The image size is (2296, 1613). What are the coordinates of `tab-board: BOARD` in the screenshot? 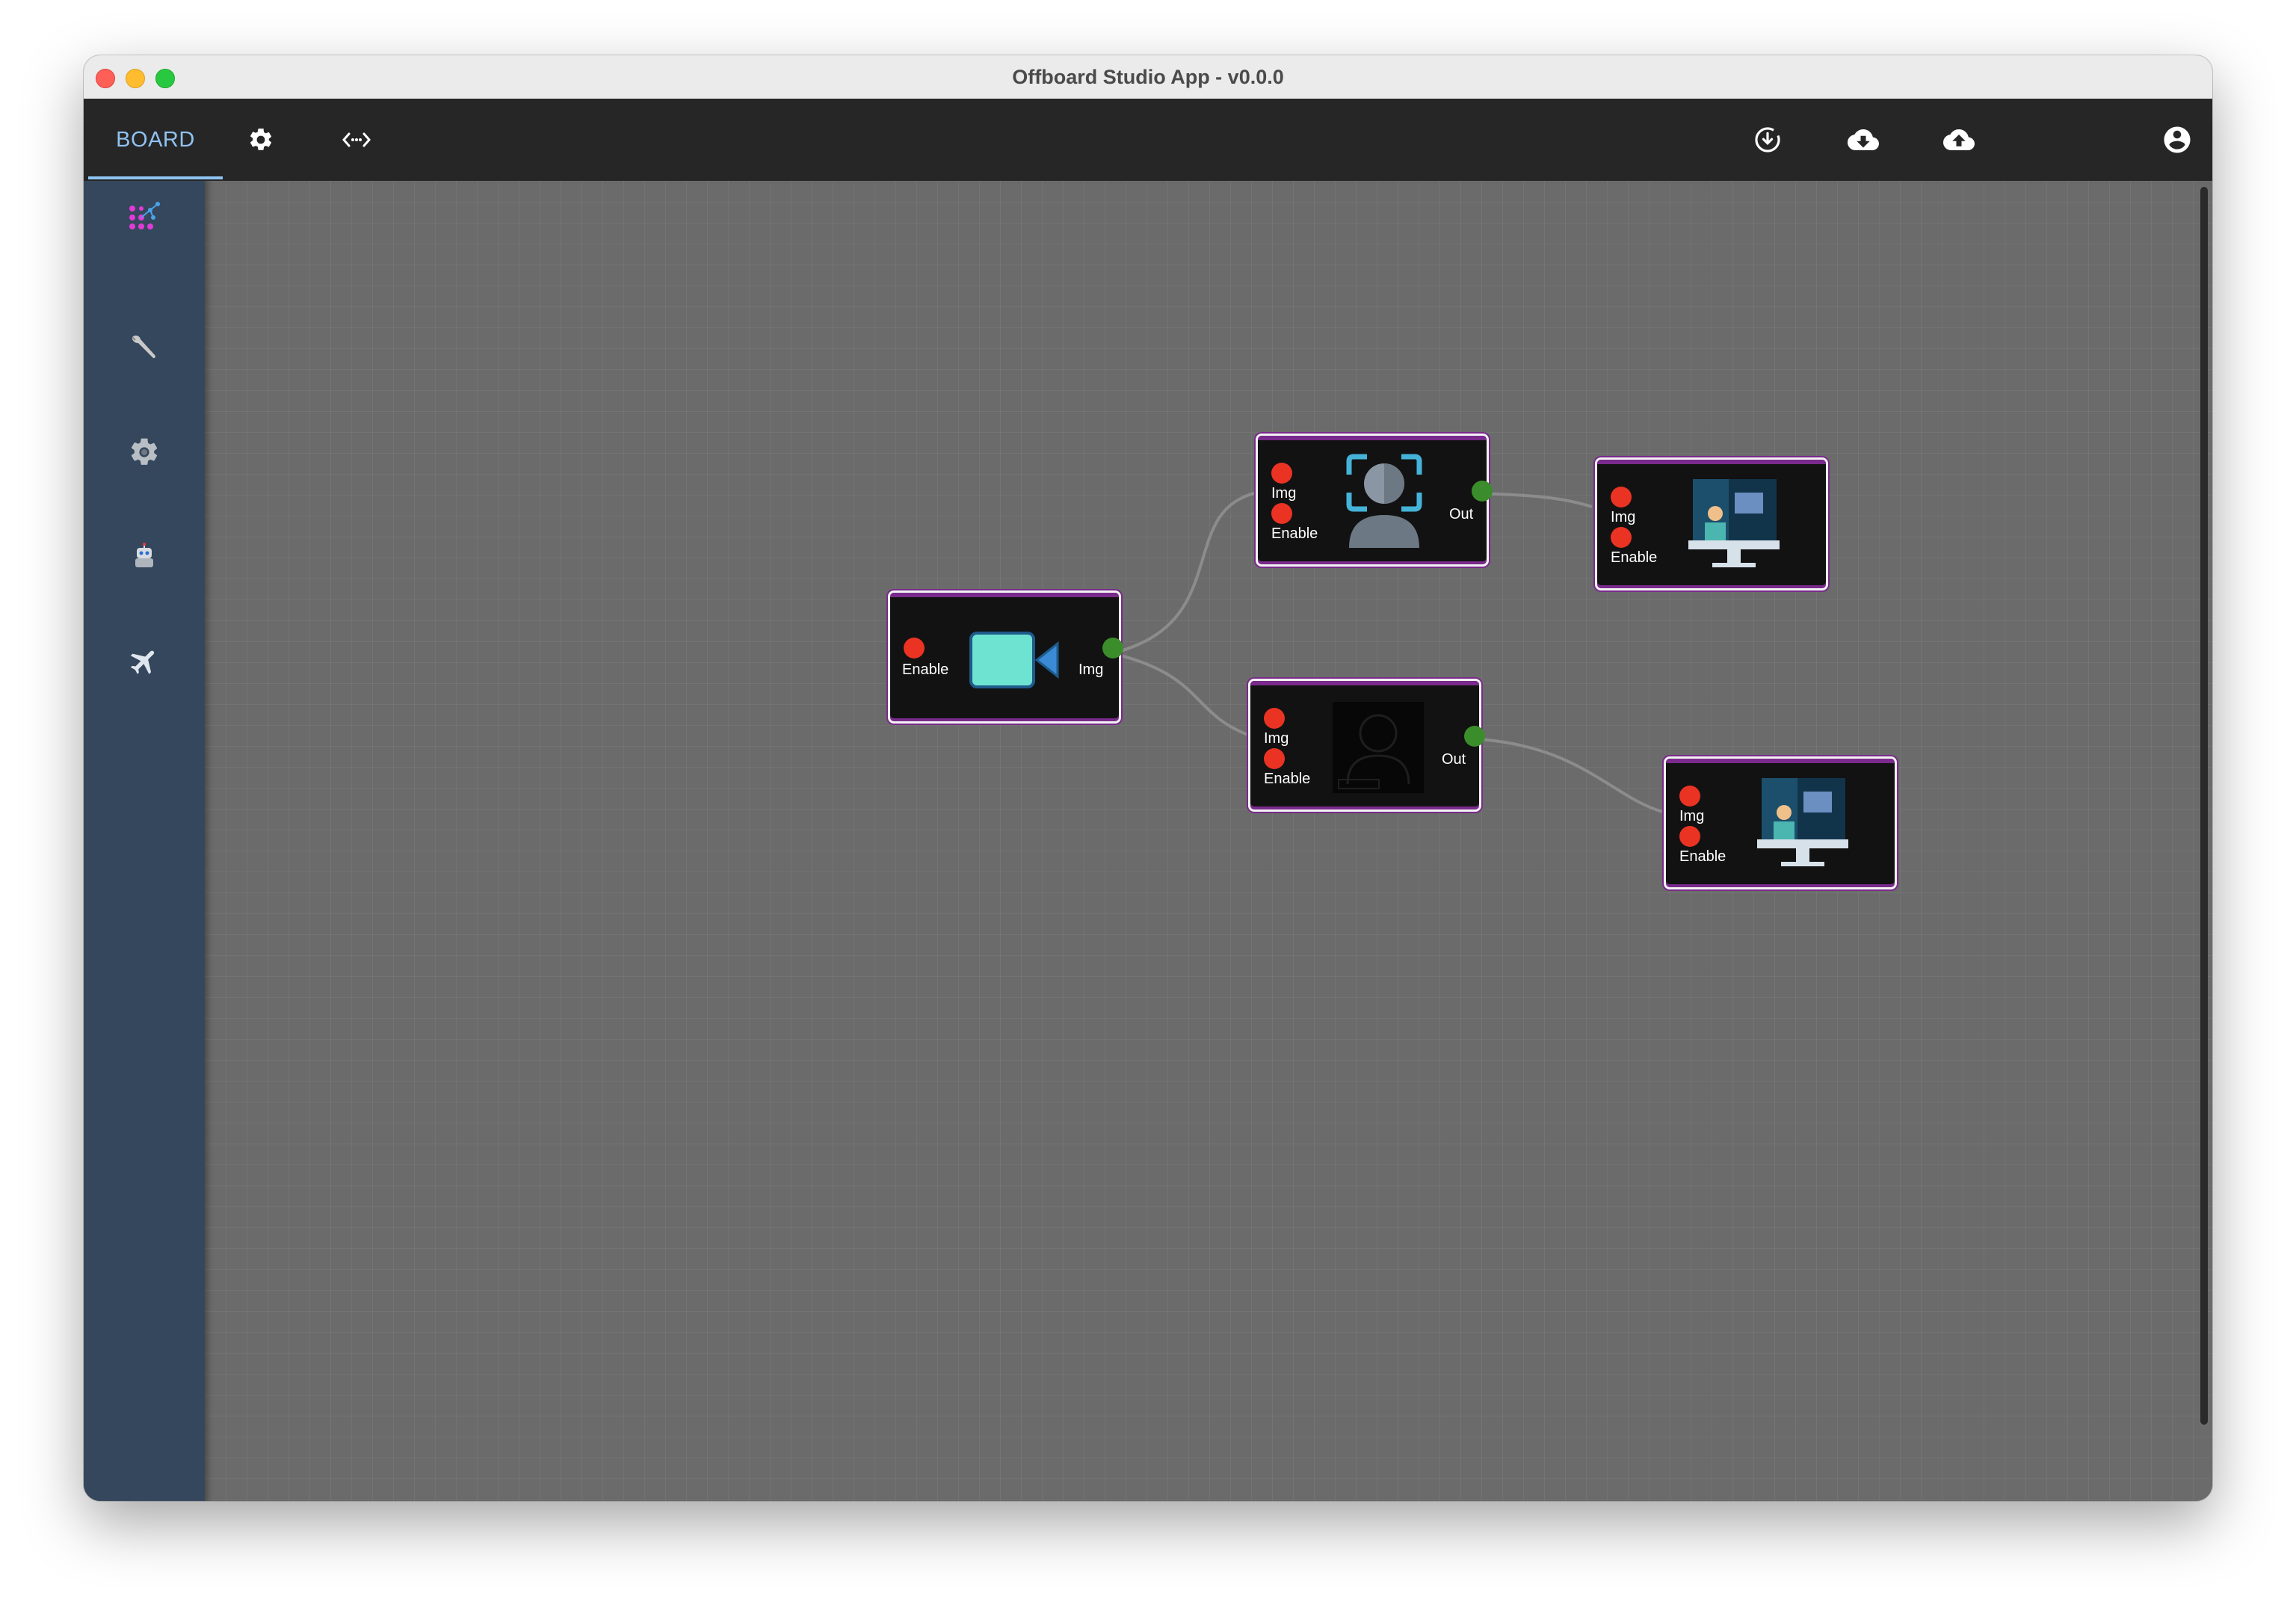 It's located at (156, 140).